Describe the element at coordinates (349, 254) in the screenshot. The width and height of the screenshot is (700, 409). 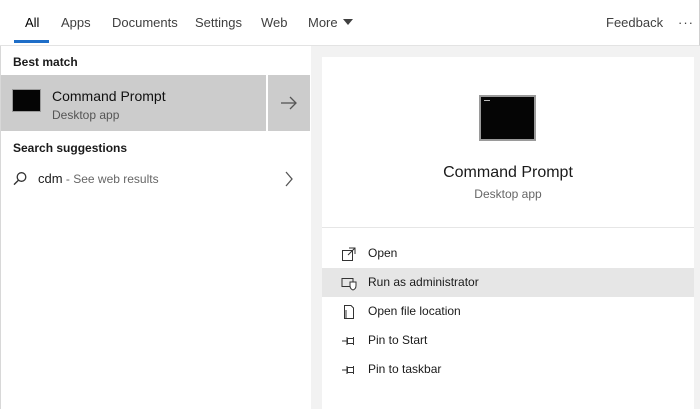
I see `open-icon` at that location.